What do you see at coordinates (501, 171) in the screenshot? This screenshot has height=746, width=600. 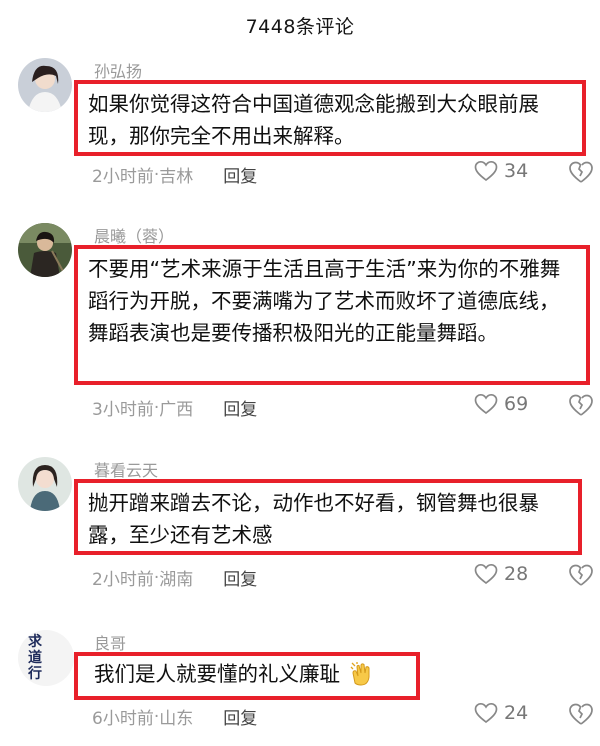 I see `like-button: 34` at bounding box center [501, 171].